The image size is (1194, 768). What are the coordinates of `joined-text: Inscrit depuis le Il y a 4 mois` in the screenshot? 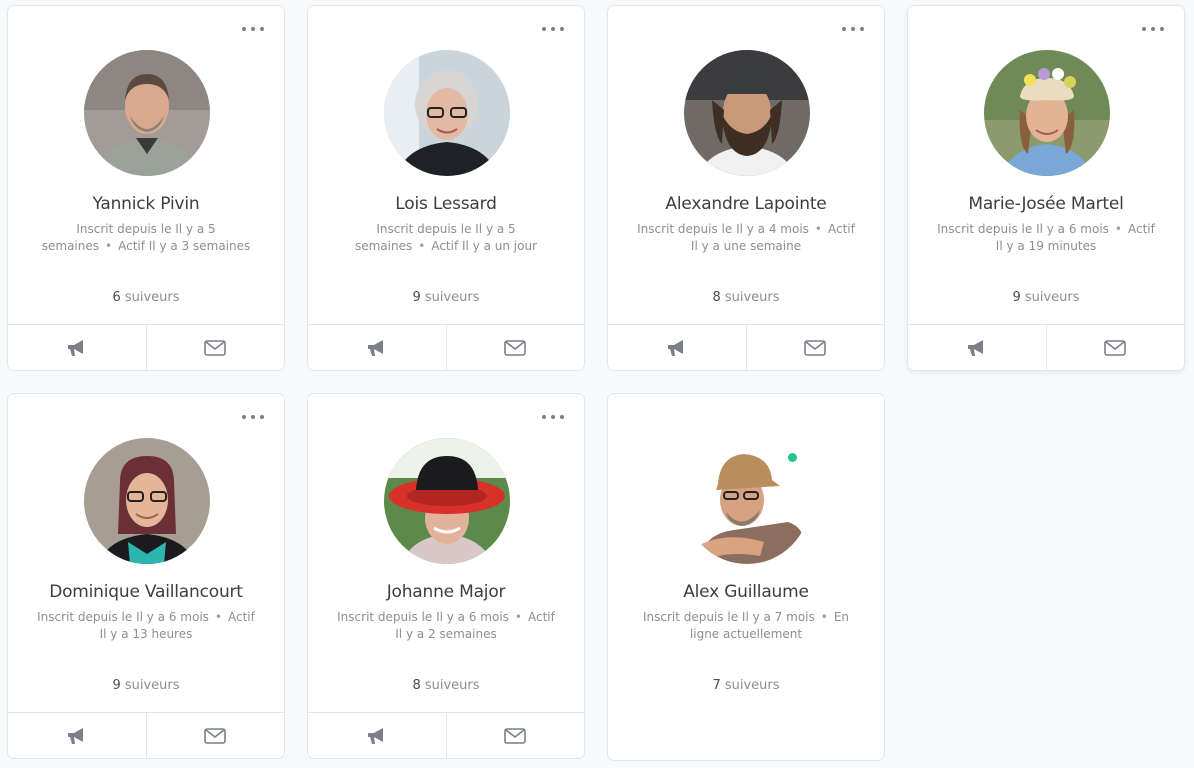 It's located at (723, 229).